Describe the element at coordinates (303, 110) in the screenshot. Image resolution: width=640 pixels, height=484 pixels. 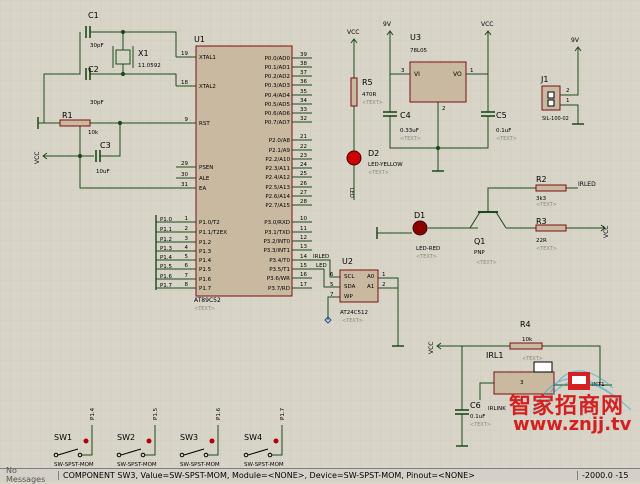
I see `u1-pin-num-33: 33` at that location.